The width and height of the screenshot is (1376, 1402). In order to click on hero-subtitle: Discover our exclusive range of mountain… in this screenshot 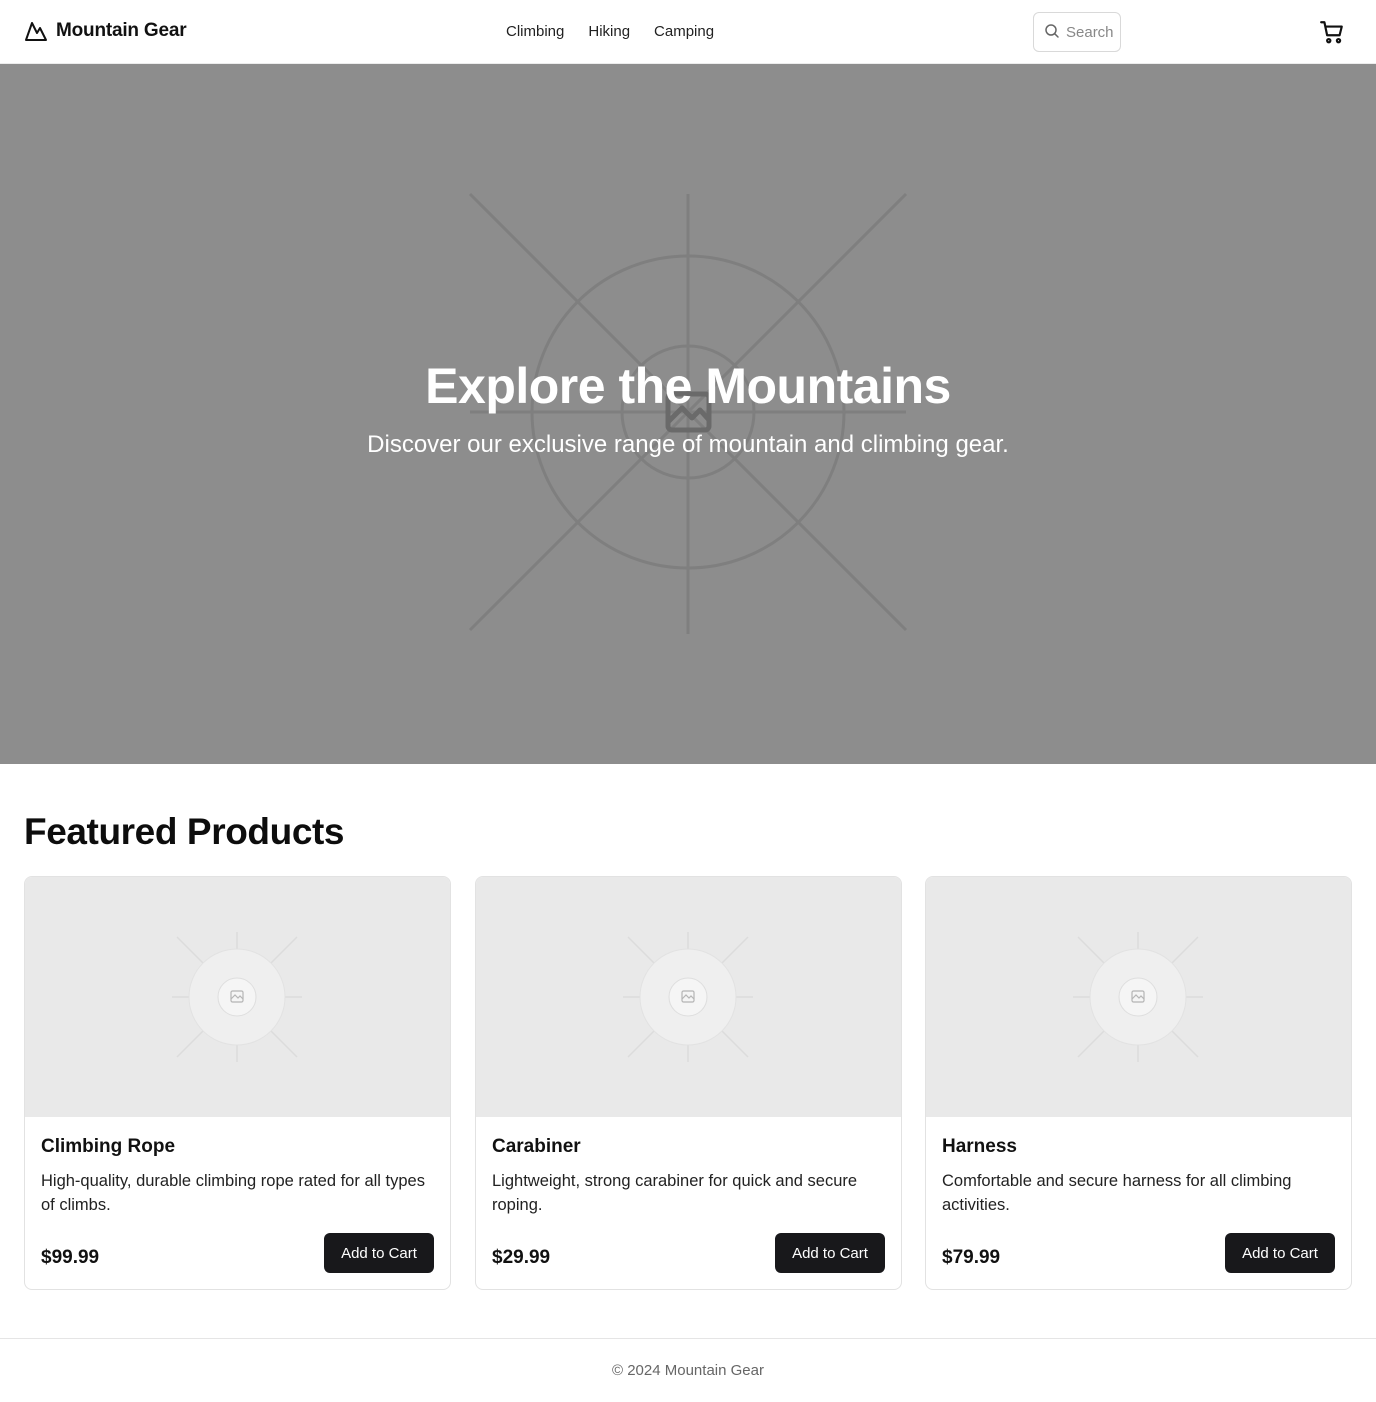, I will do `click(688, 444)`.